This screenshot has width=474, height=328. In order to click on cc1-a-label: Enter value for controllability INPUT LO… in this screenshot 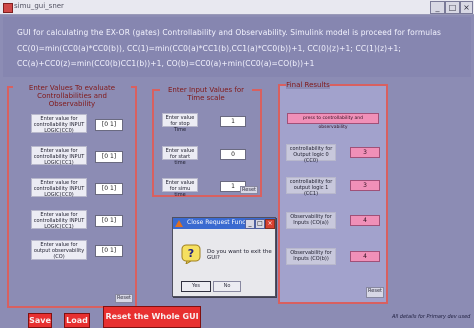, I will do `click(59, 156)`.